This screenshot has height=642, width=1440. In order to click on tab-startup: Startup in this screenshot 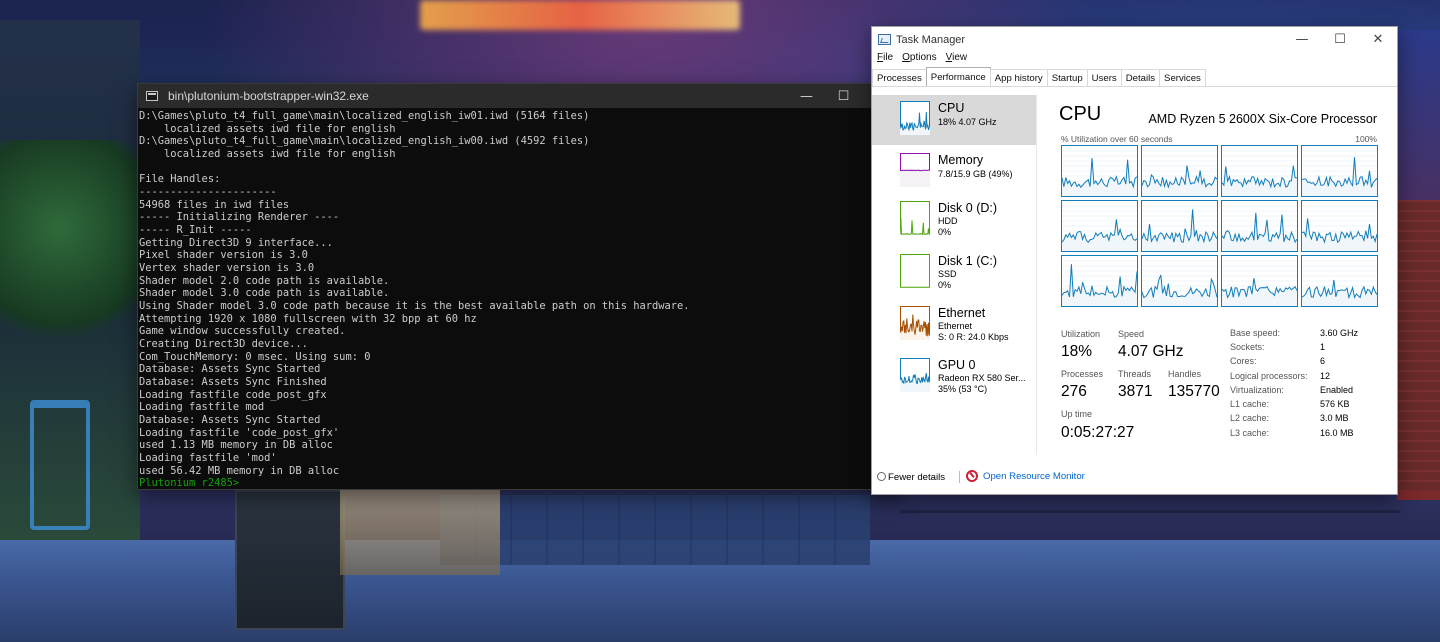, I will do `click(1067, 77)`.